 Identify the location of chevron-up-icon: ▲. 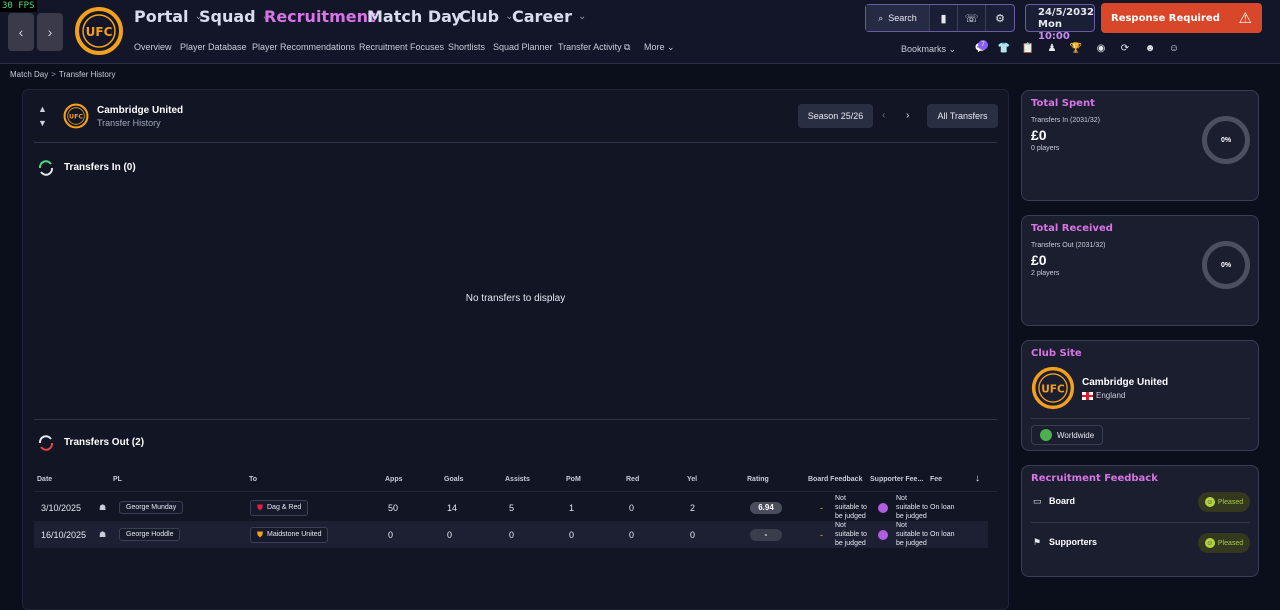
(42, 109).